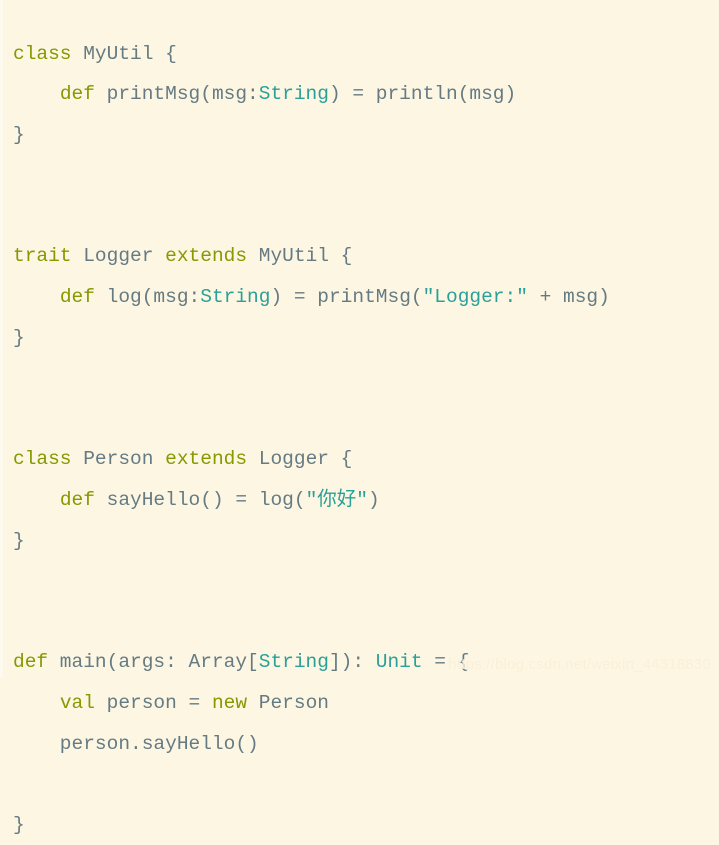 The image size is (719, 845). I want to click on code-token-plain: ) = printMsg(, so click(346, 297).